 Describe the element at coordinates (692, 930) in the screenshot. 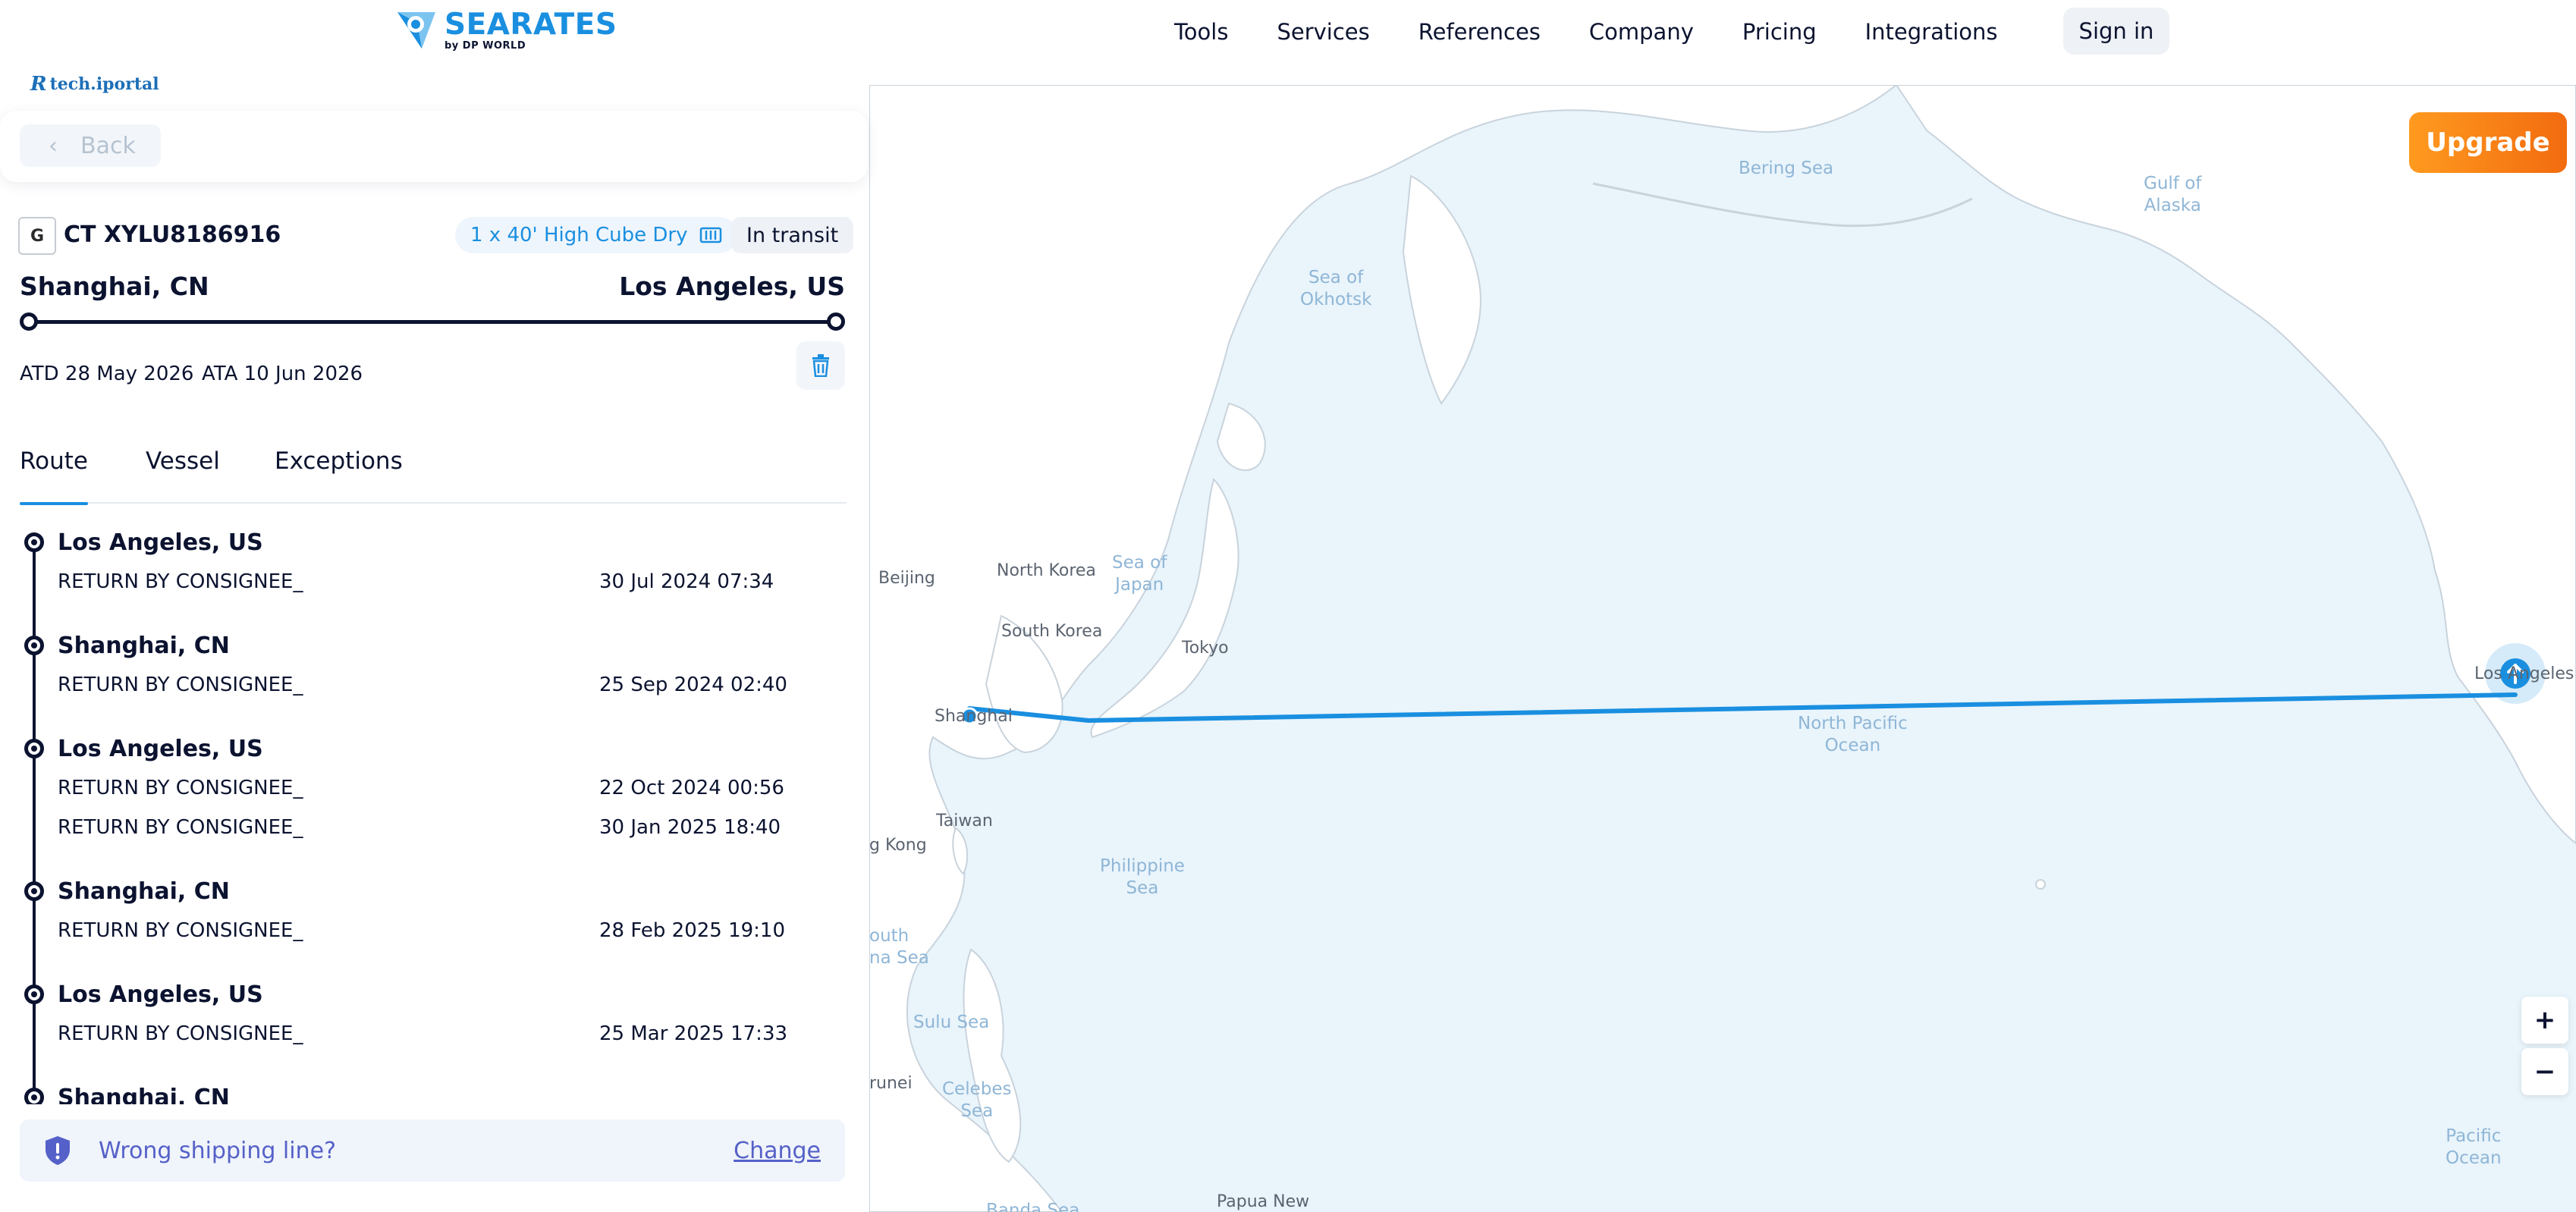

I see `event-time: 28 Feb 2025 19:10` at that location.